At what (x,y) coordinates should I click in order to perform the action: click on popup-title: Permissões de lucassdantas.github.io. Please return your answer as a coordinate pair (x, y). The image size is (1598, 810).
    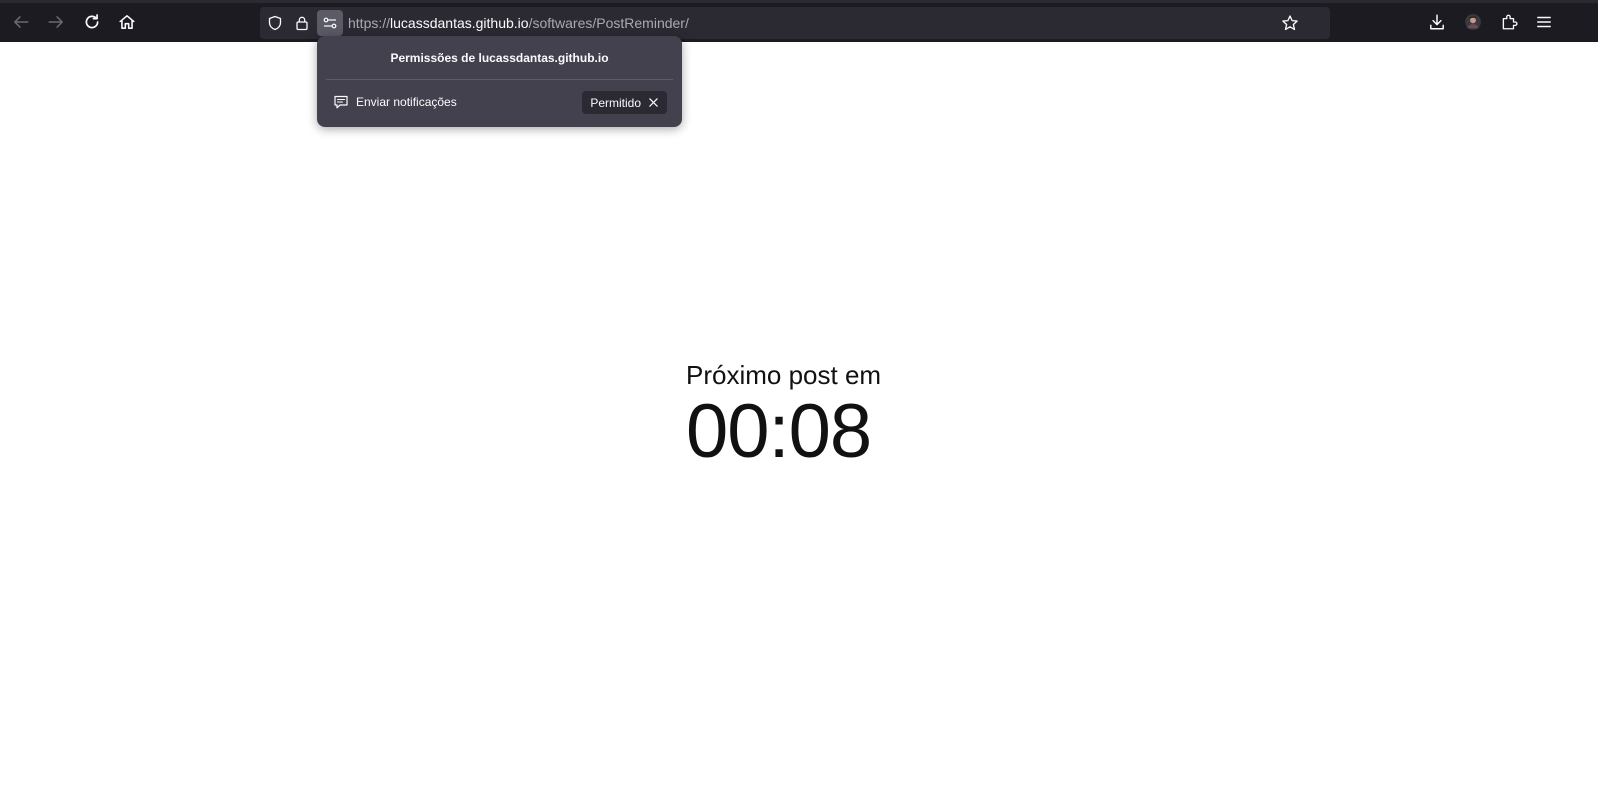
    Looking at the image, I should click on (499, 58).